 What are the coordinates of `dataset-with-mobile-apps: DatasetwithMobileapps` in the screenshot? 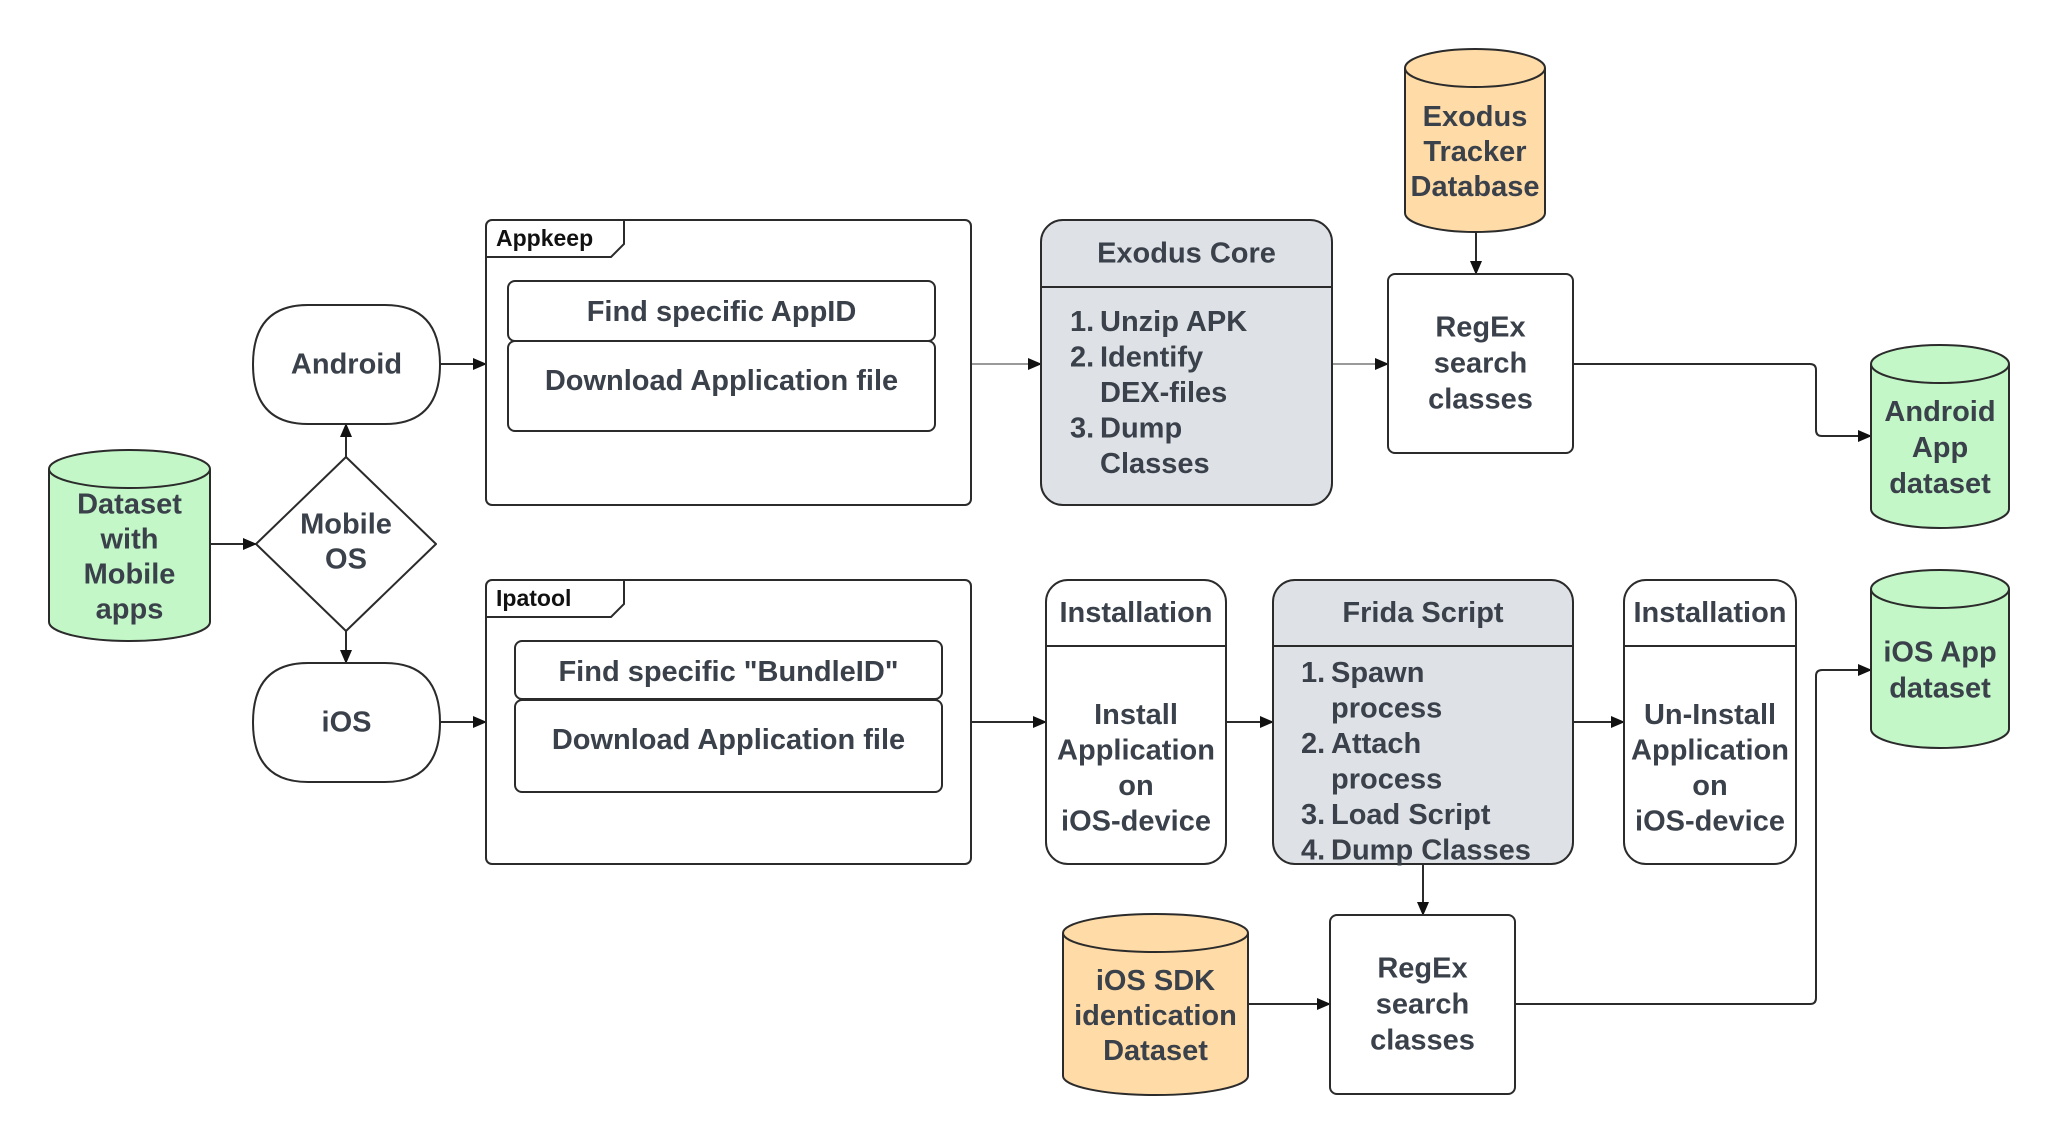 It's located at (129, 545).